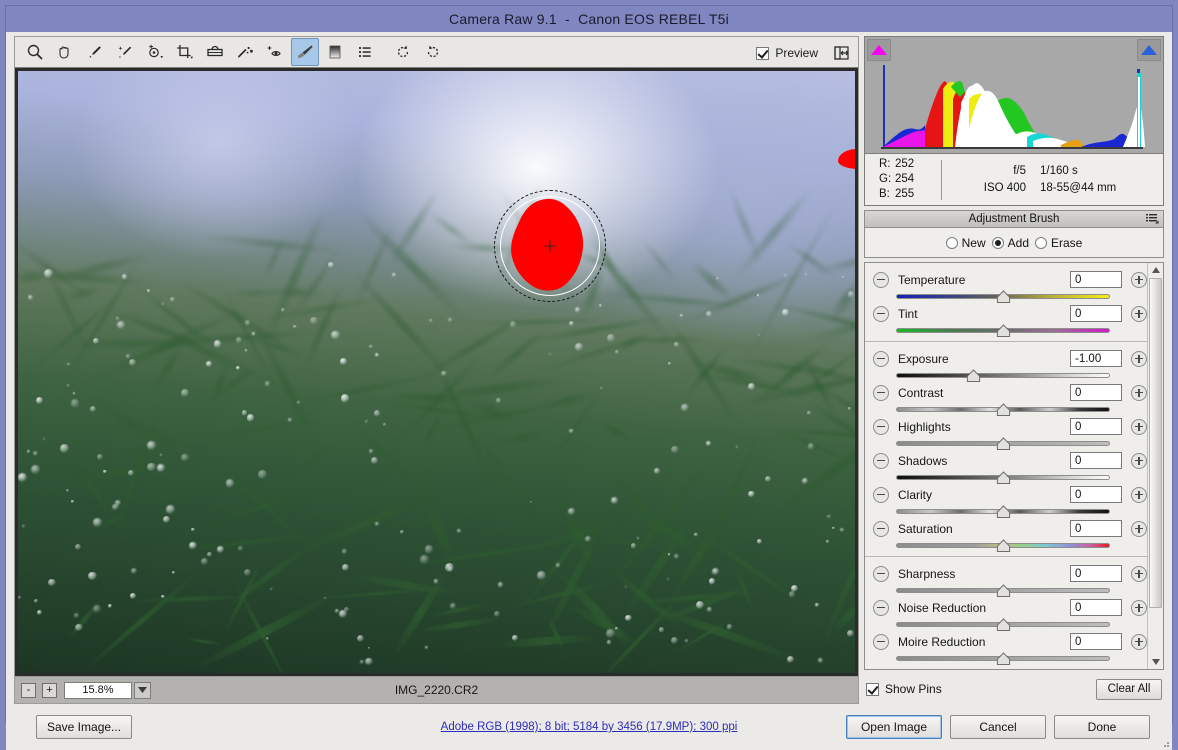 This screenshot has height=750, width=1178. What do you see at coordinates (1096, 426) in the screenshot?
I see `highlights-value-input: 0` at bounding box center [1096, 426].